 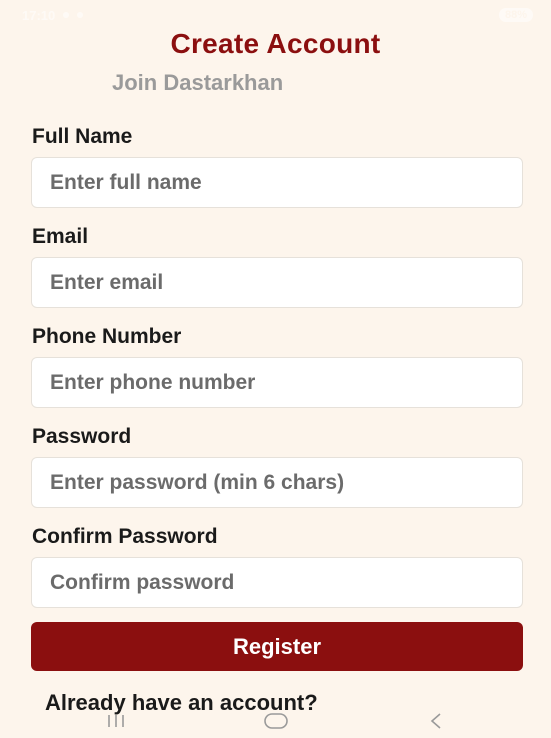 I want to click on recents-button, so click(x=116, y=721).